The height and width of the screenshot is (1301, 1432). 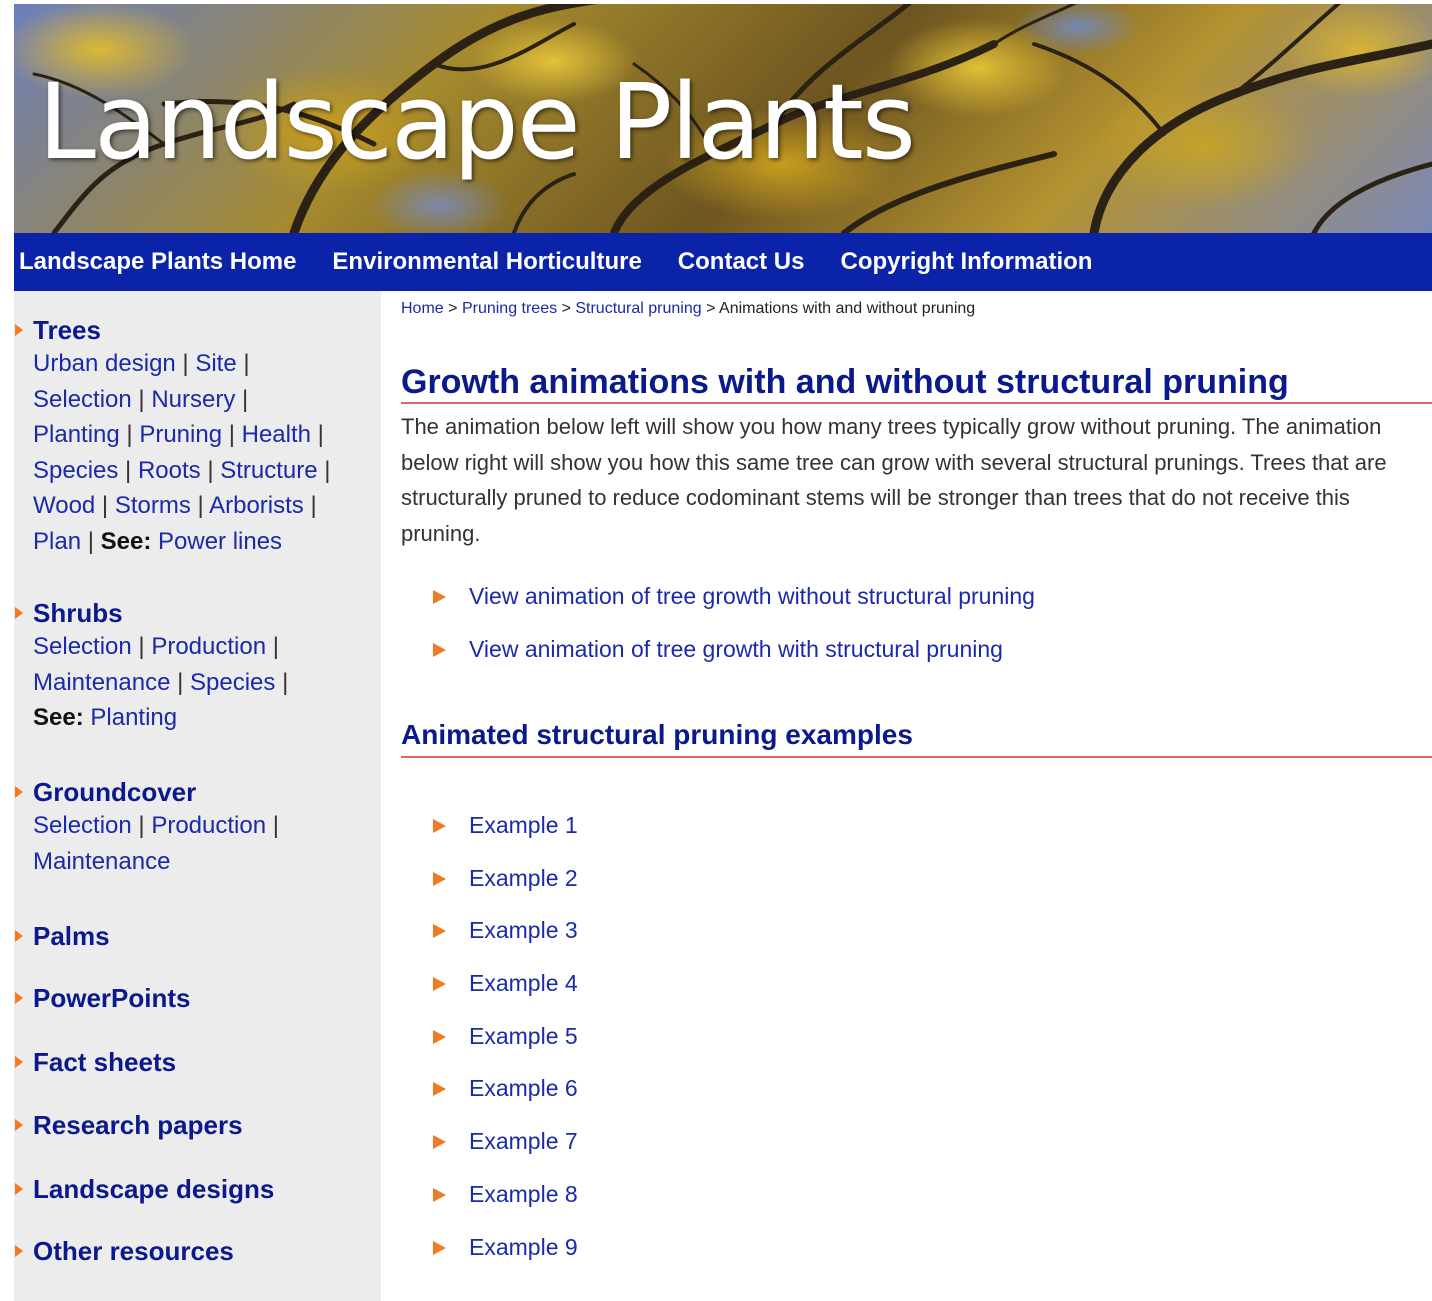 I want to click on list-item: Example 2, so click(x=505, y=891).